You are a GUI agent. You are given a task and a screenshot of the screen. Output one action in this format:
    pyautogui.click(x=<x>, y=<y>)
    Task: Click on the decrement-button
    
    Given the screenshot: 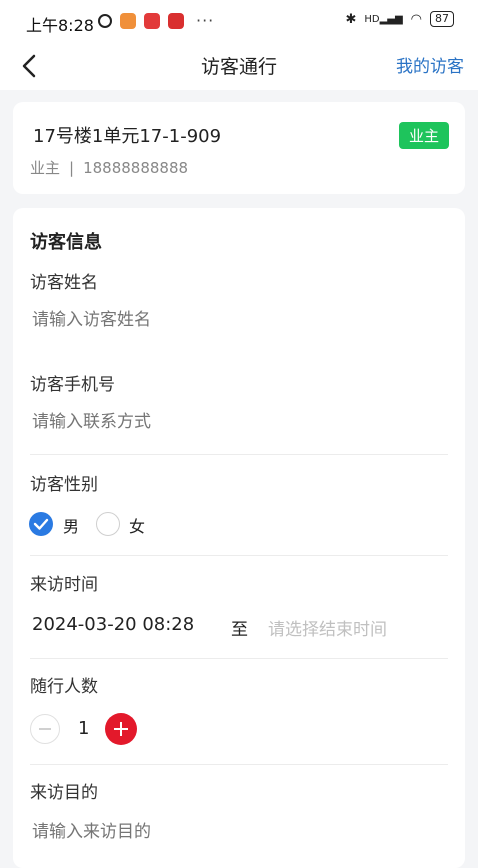 What is the action you would take?
    pyautogui.click(x=45, y=729)
    